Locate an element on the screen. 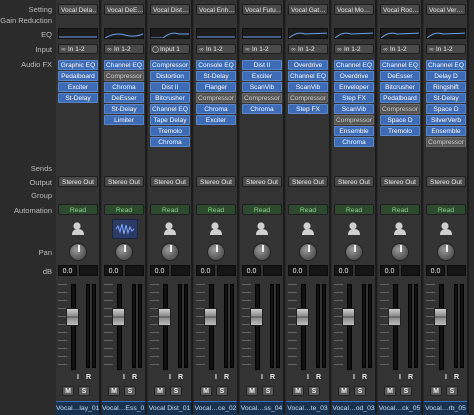 The image size is (474, 415). plugin-slot: Distortion is located at coordinates (170, 76).